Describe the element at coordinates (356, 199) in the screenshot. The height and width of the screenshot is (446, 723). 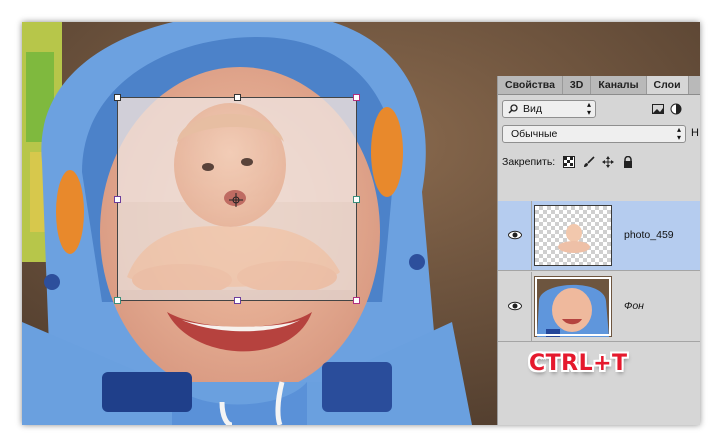
I see `transform-handle-right` at that location.